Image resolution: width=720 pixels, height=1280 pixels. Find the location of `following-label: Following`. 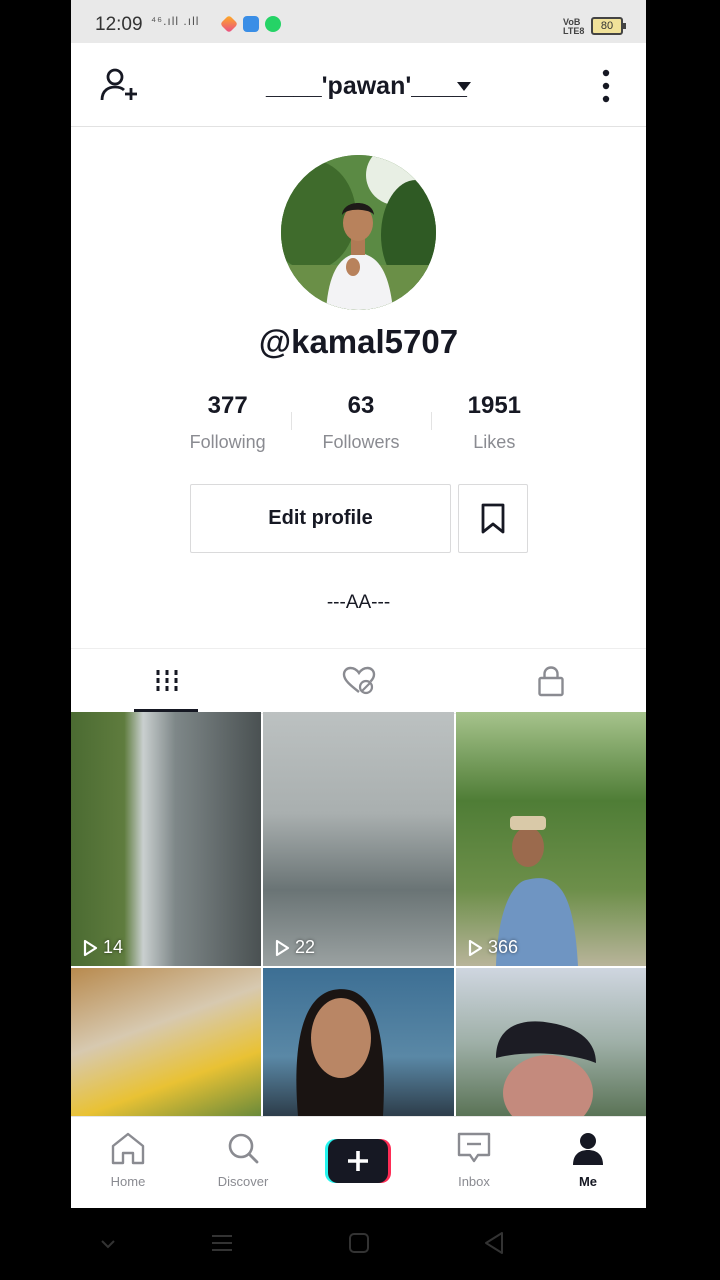

following-label: Following is located at coordinates (227, 442).